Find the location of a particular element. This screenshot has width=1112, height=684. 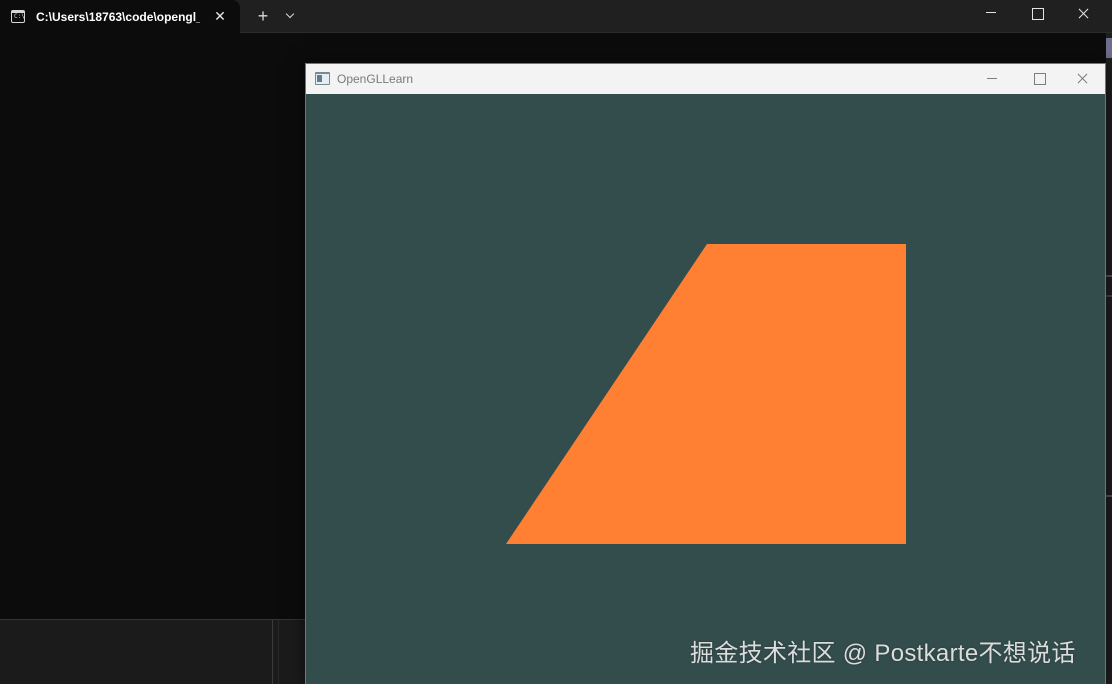

terminal-minimize-button is located at coordinates (991, 14).